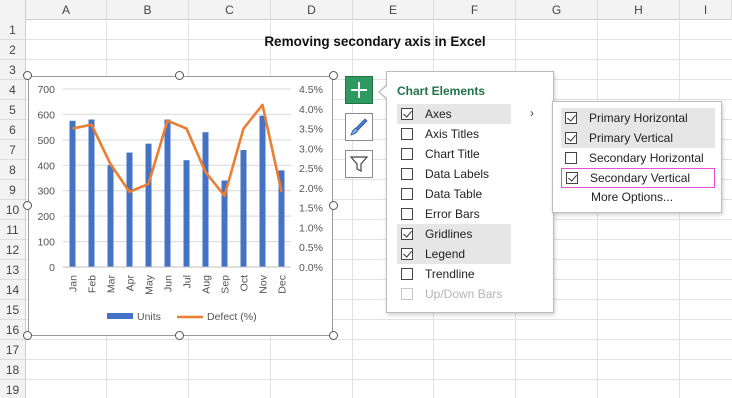 The image size is (732, 398). Describe the element at coordinates (66, 10) in the screenshot. I see `column-header-a: A` at that location.